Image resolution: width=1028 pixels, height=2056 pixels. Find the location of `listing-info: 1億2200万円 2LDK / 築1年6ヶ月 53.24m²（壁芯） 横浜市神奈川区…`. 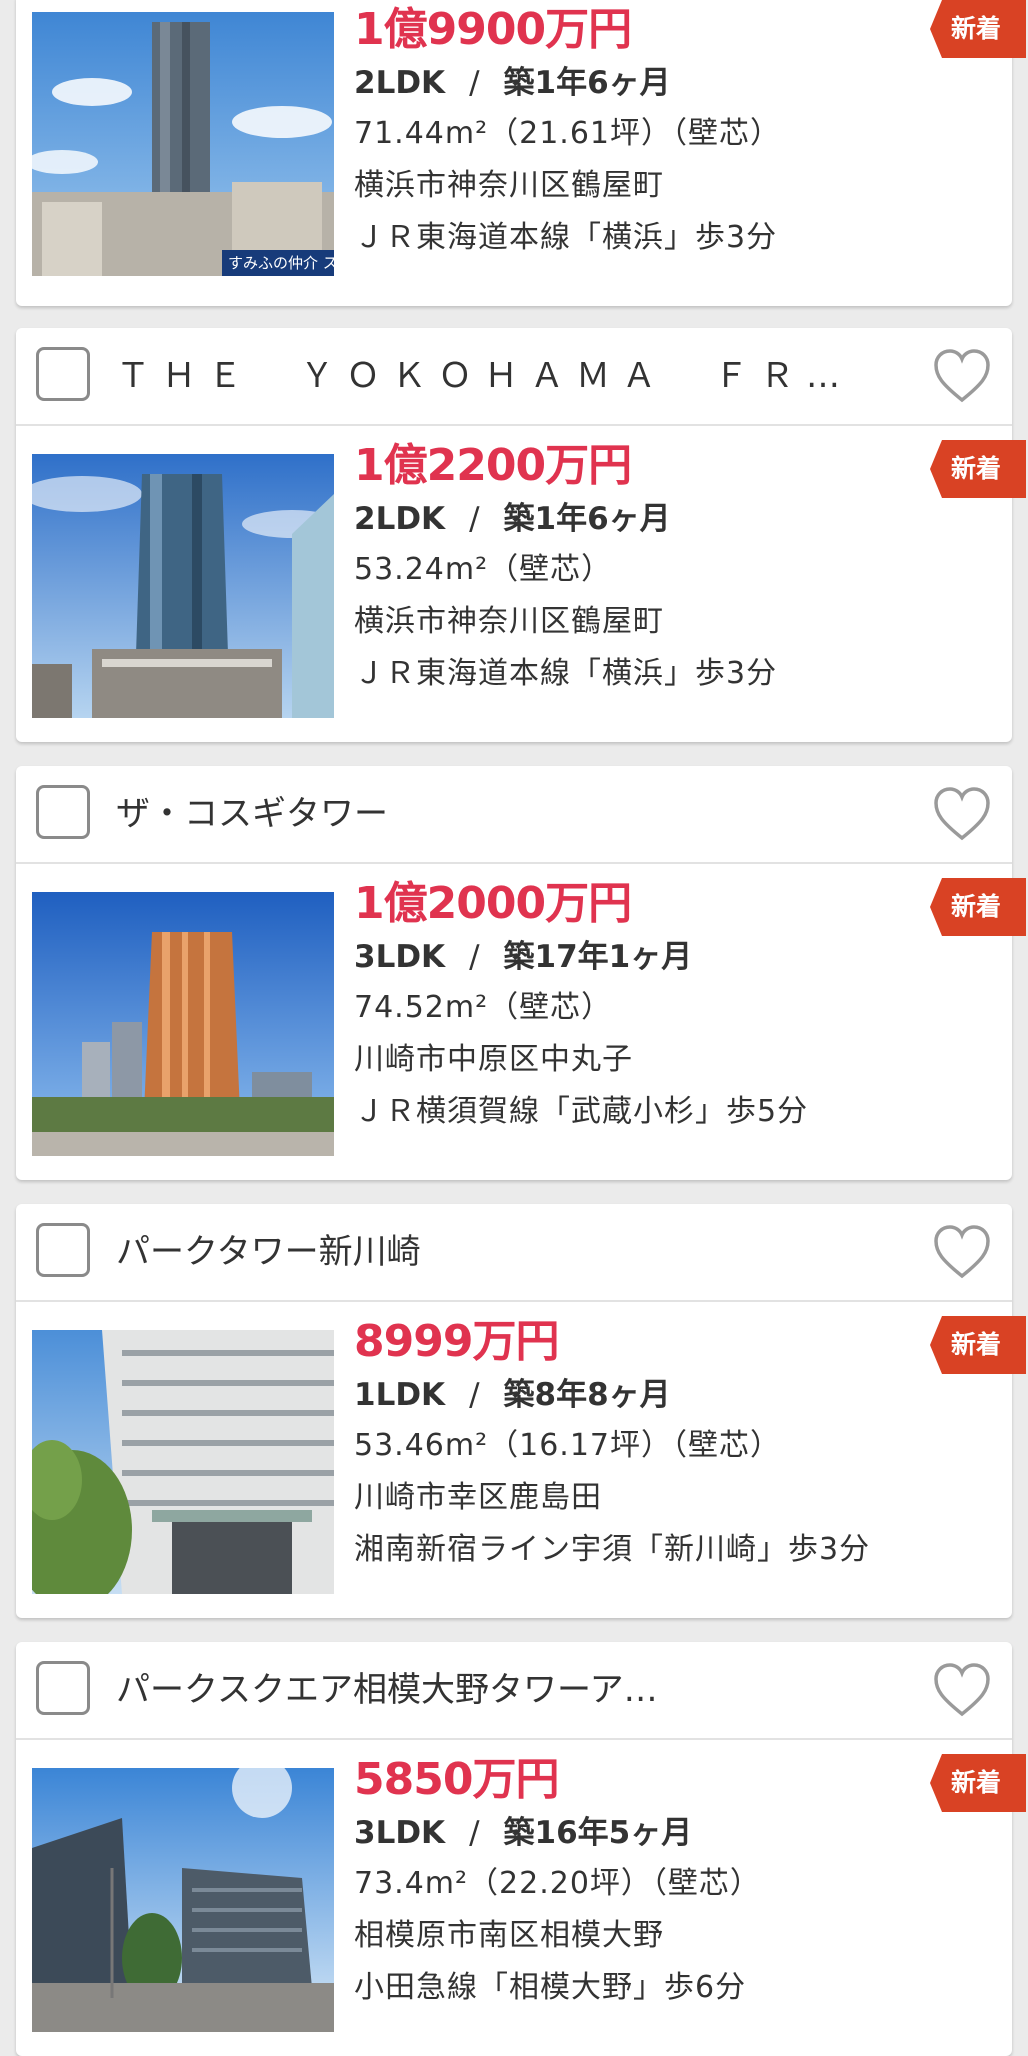

listing-info: 1億2200万円 2LDK / 築1年6ヶ月 53.24m²（壁芯） 横浜市神奈川区… is located at coordinates (673, 569).